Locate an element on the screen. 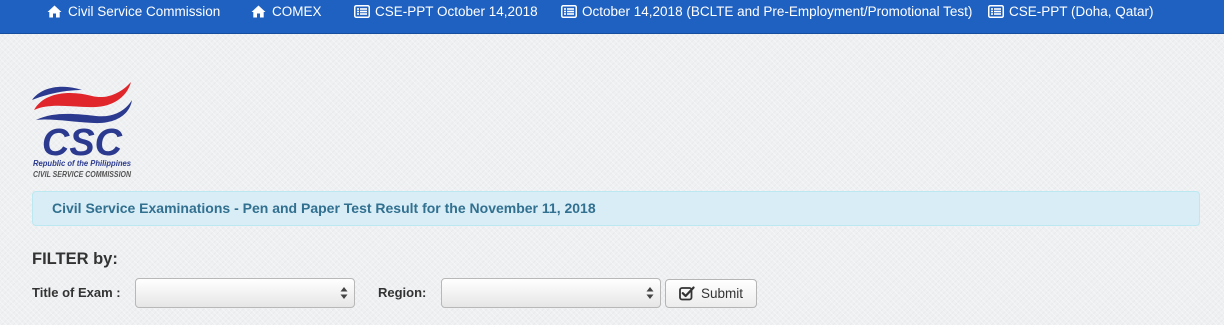 This screenshot has height=325, width=1224. region-select is located at coordinates (551, 293).